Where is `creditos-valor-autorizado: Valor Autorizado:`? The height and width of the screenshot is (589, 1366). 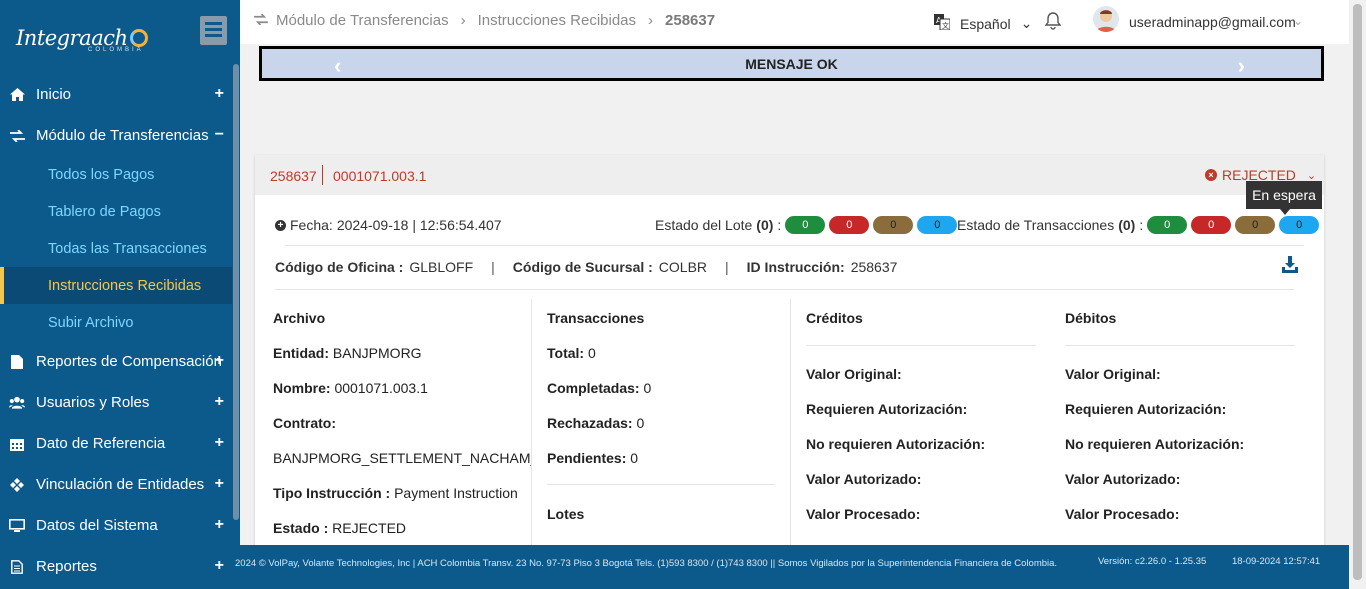 creditos-valor-autorizado: Valor Autorizado: is located at coordinates (864, 479).